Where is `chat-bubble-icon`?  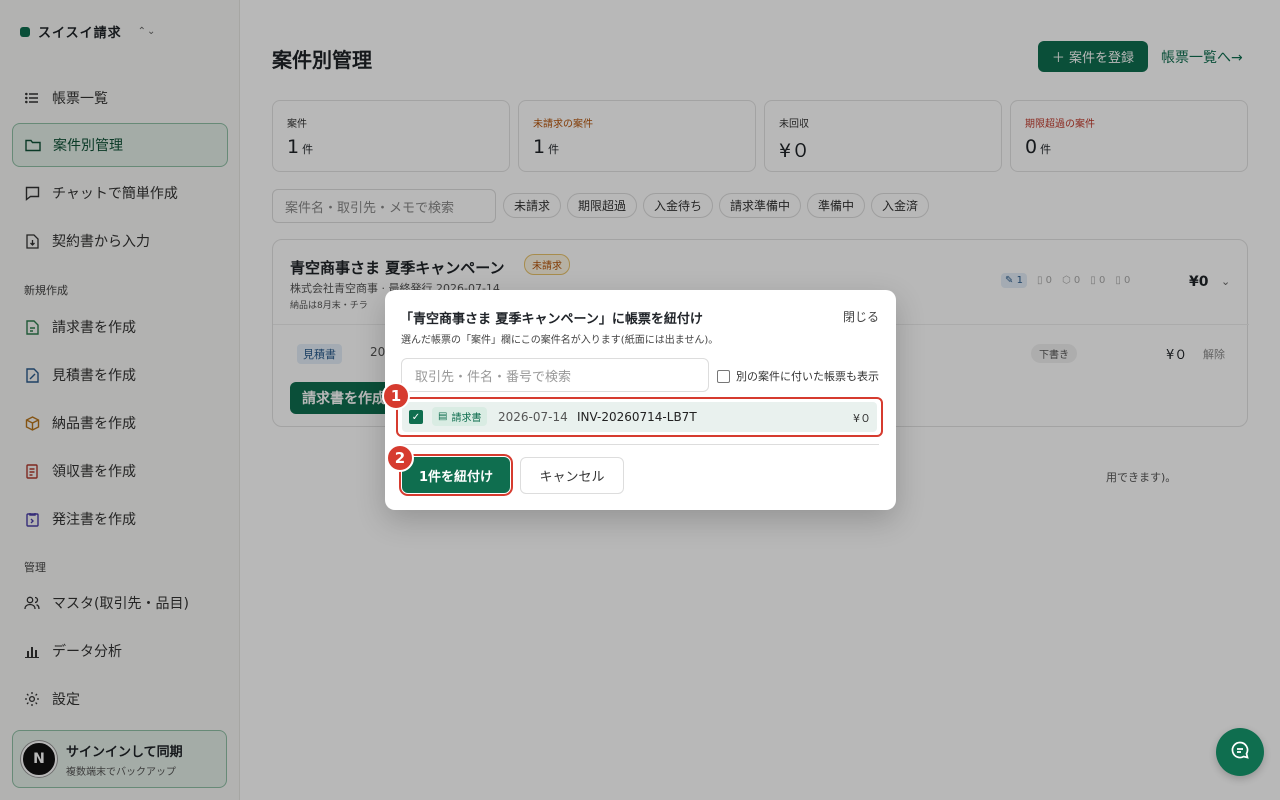
chat-bubble-icon is located at coordinates (1240, 752).